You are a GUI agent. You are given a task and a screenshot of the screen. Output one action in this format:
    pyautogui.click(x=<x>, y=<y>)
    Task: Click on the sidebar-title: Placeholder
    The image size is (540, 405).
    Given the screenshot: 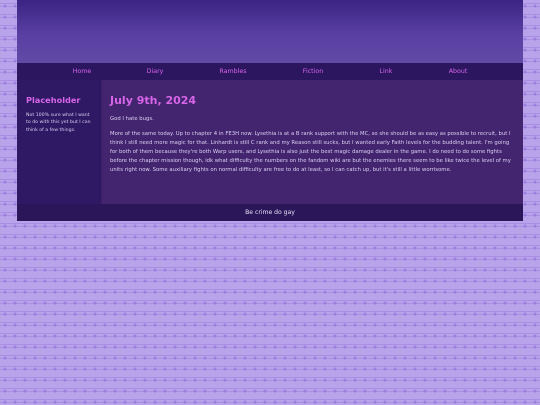 What is the action you would take?
    pyautogui.click(x=53, y=100)
    